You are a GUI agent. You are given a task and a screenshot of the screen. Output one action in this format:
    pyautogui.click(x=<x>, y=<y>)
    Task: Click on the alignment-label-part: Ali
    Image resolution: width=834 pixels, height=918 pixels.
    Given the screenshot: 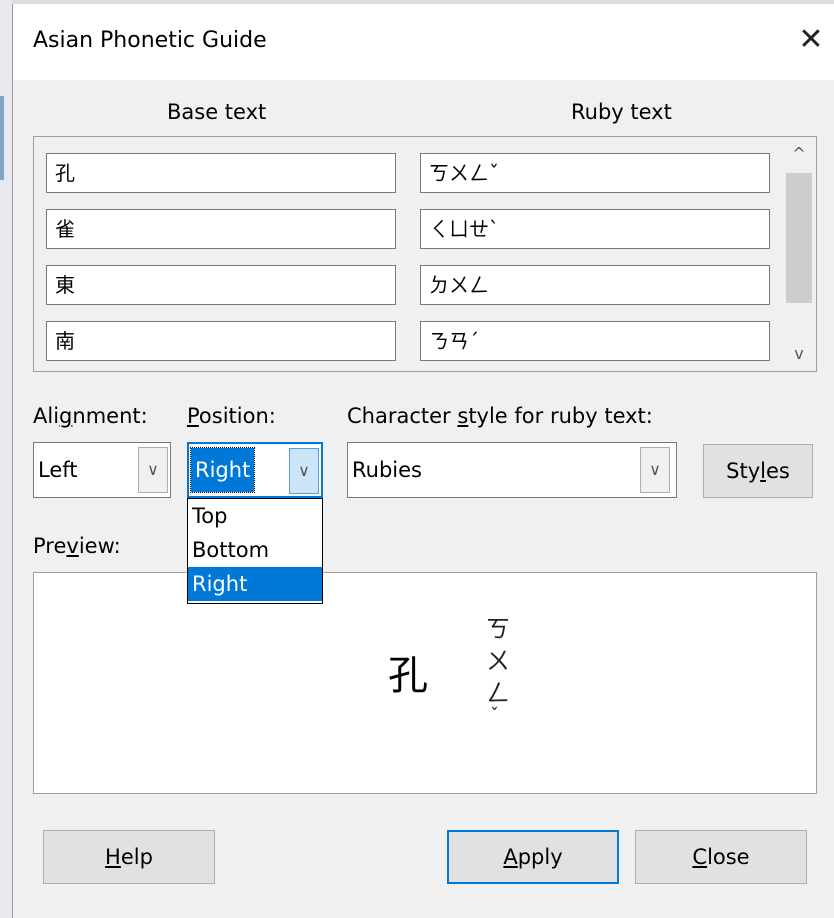 What is the action you would take?
    pyautogui.click(x=46, y=416)
    